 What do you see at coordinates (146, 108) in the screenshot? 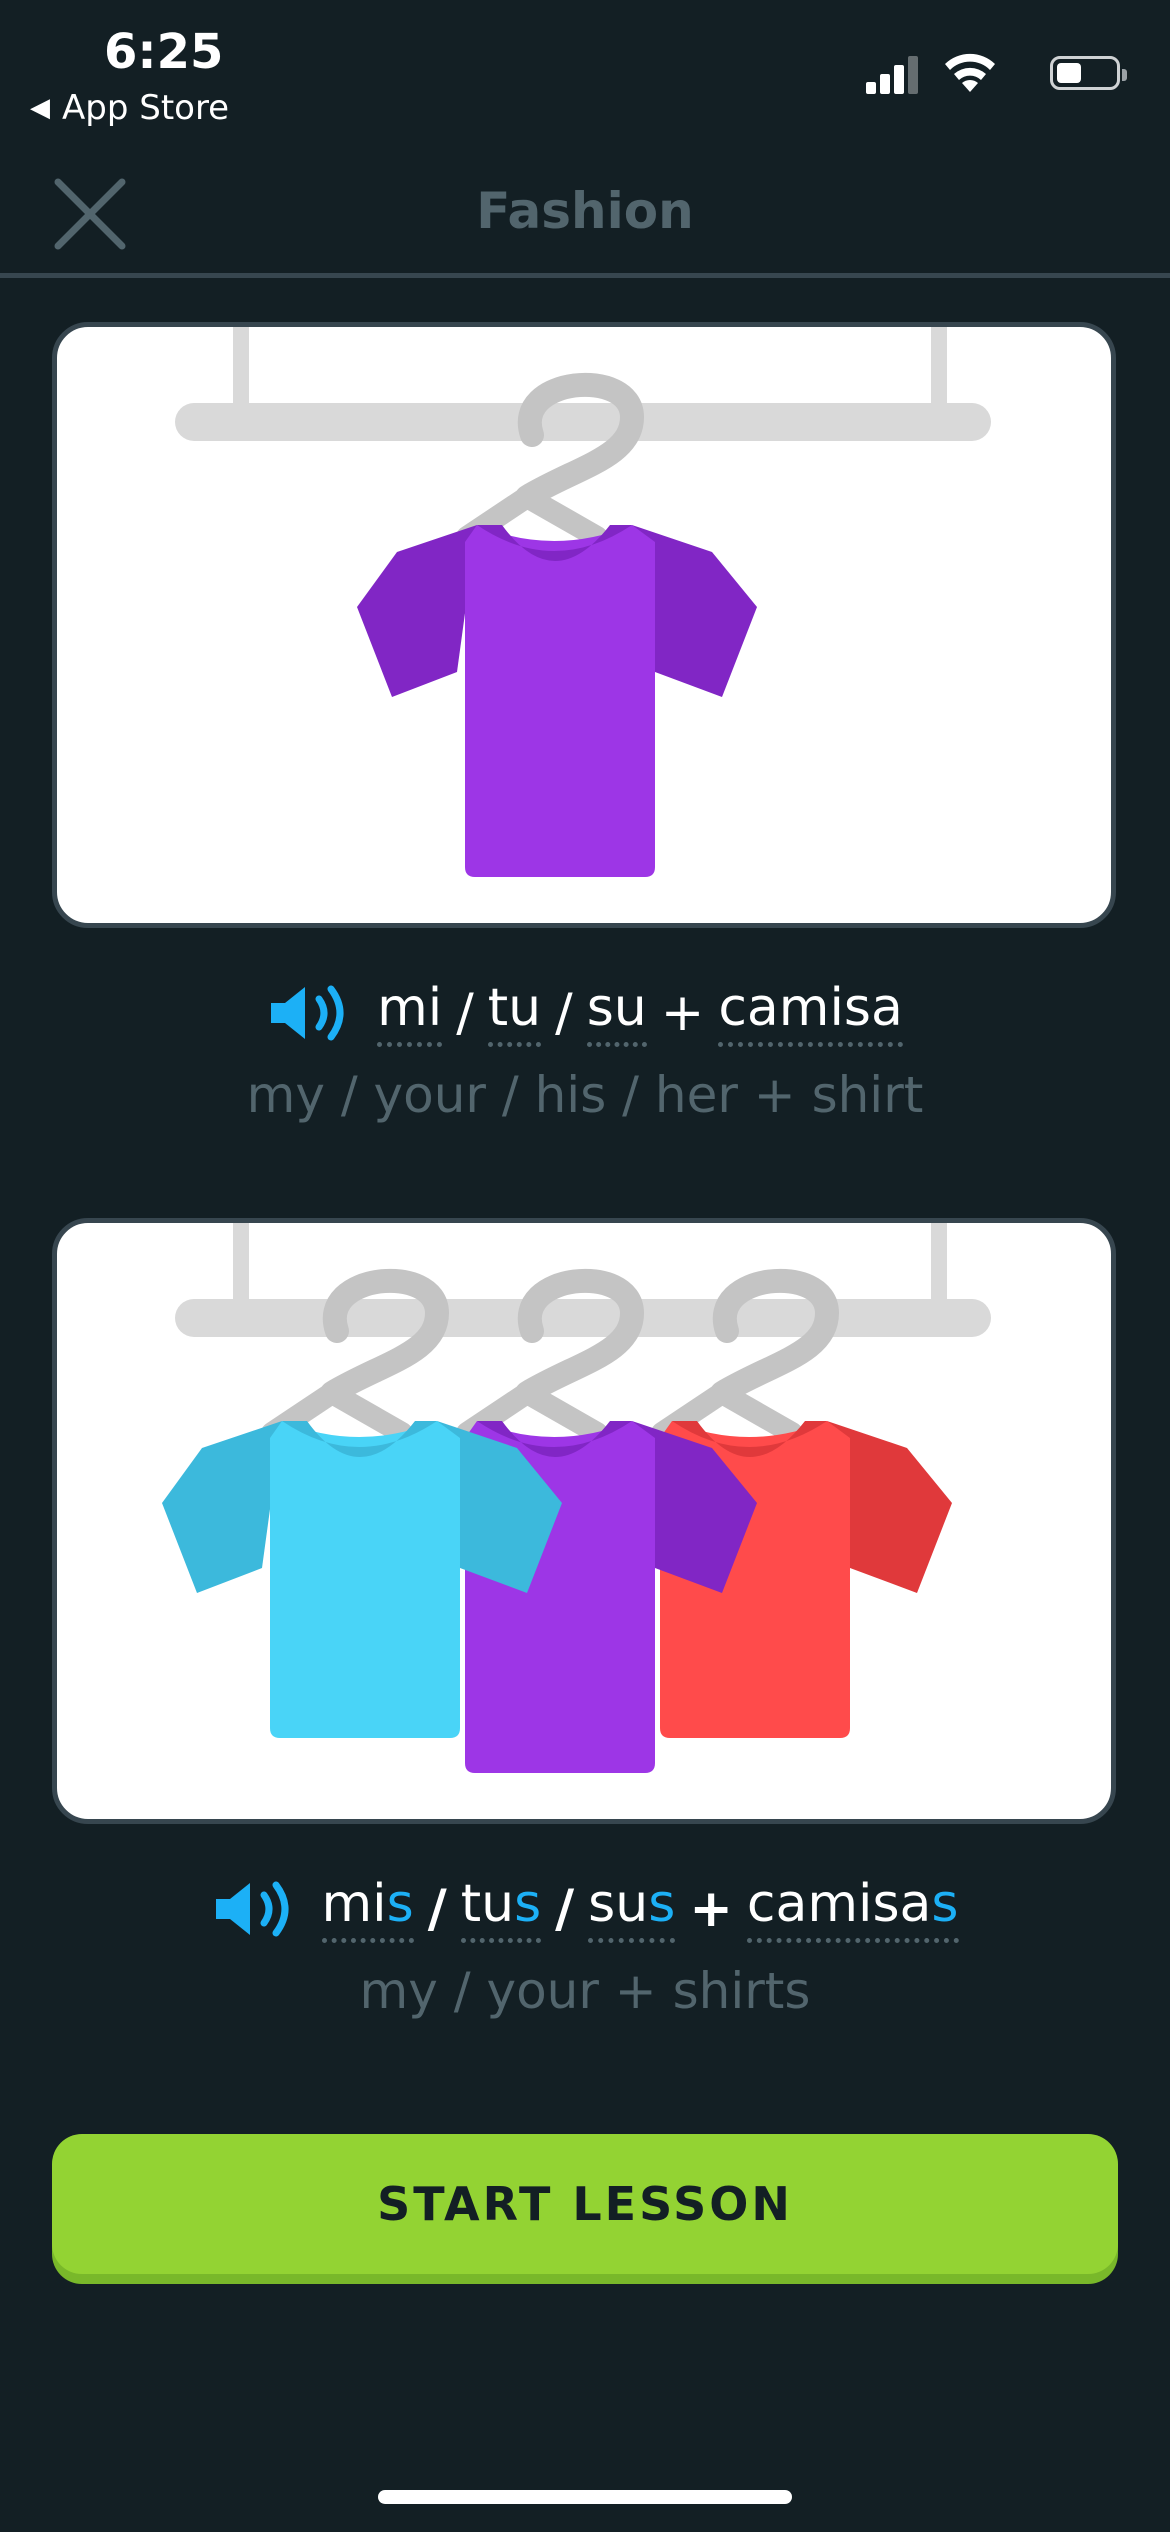
I see `back-to-app-store-label: App Store` at bounding box center [146, 108].